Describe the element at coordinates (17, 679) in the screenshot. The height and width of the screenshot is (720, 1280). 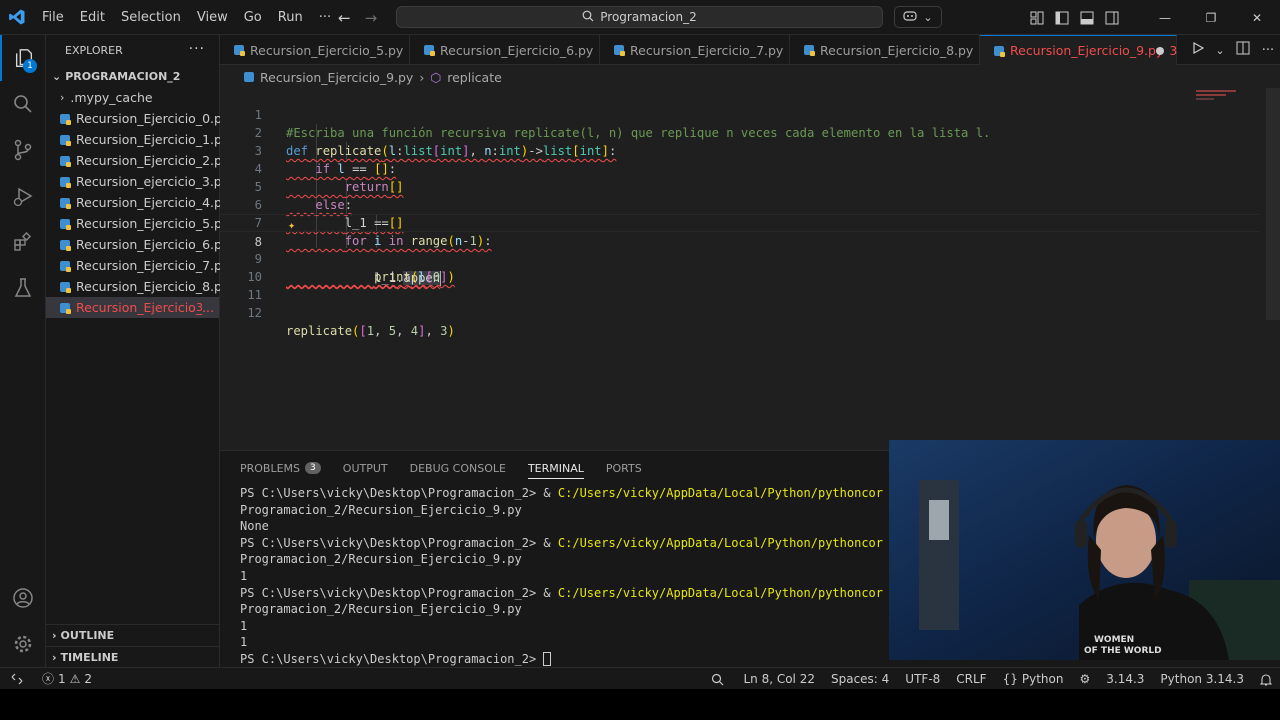
I see `remote-icon` at that location.